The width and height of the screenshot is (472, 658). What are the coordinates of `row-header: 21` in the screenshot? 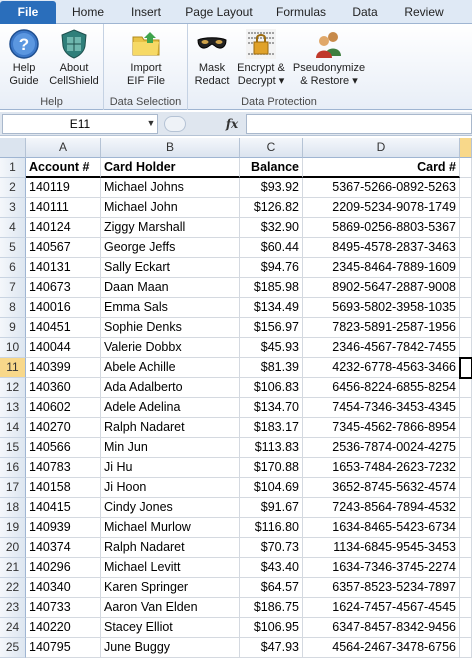 It's located at (13, 568).